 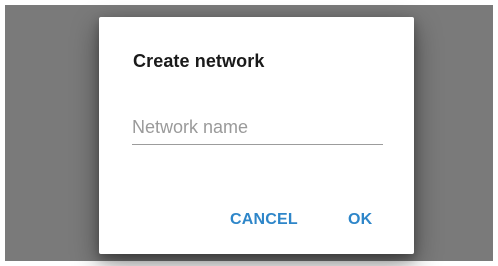 What do you see at coordinates (264, 220) in the screenshot?
I see `cancel-button: CANCEL` at bounding box center [264, 220].